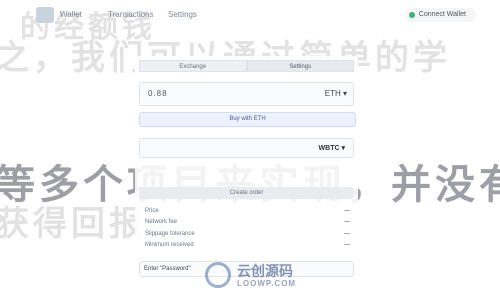 The image size is (500, 300). What do you see at coordinates (247, 224) in the screenshot?
I see `detail-row: Network fee —` at bounding box center [247, 224].